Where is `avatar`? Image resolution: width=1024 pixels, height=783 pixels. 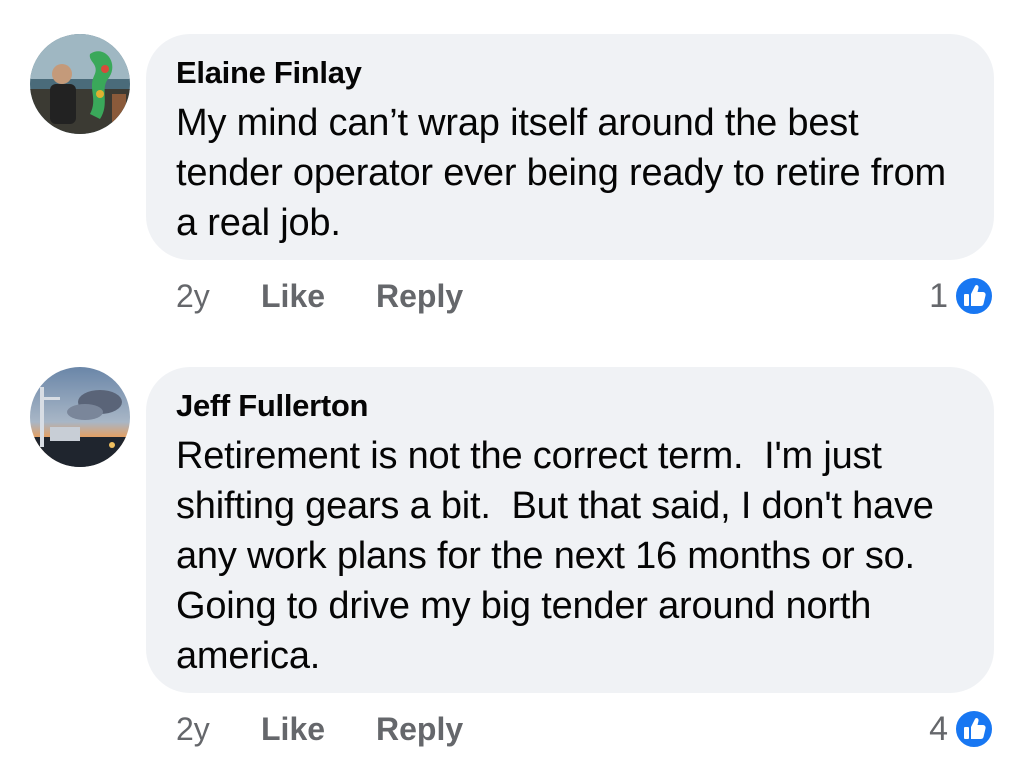 avatar is located at coordinates (80, 417).